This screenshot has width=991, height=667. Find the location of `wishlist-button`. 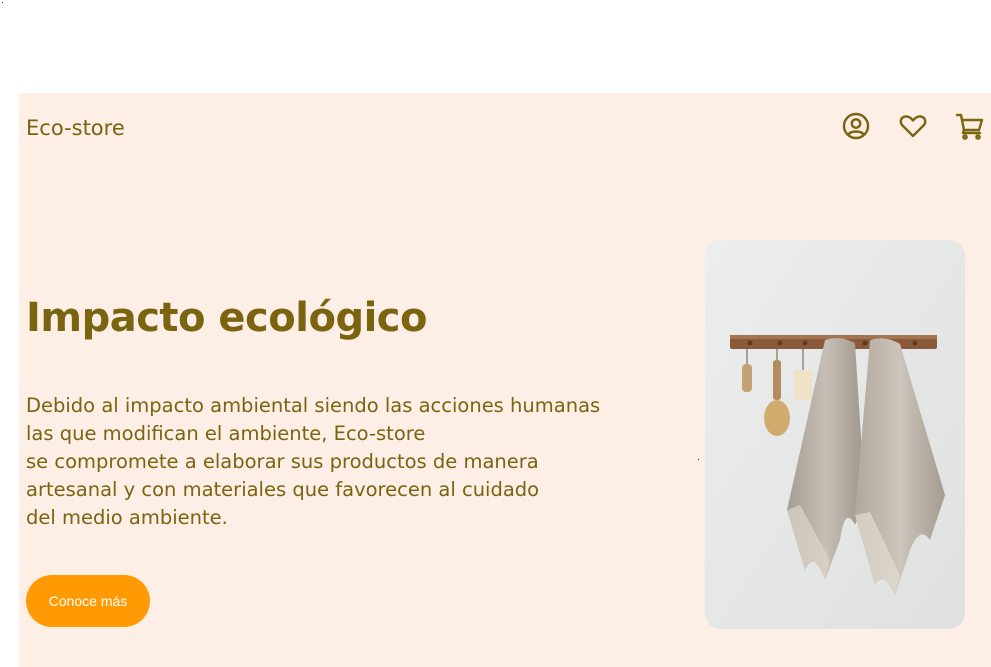

wishlist-button is located at coordinates (913, 126).